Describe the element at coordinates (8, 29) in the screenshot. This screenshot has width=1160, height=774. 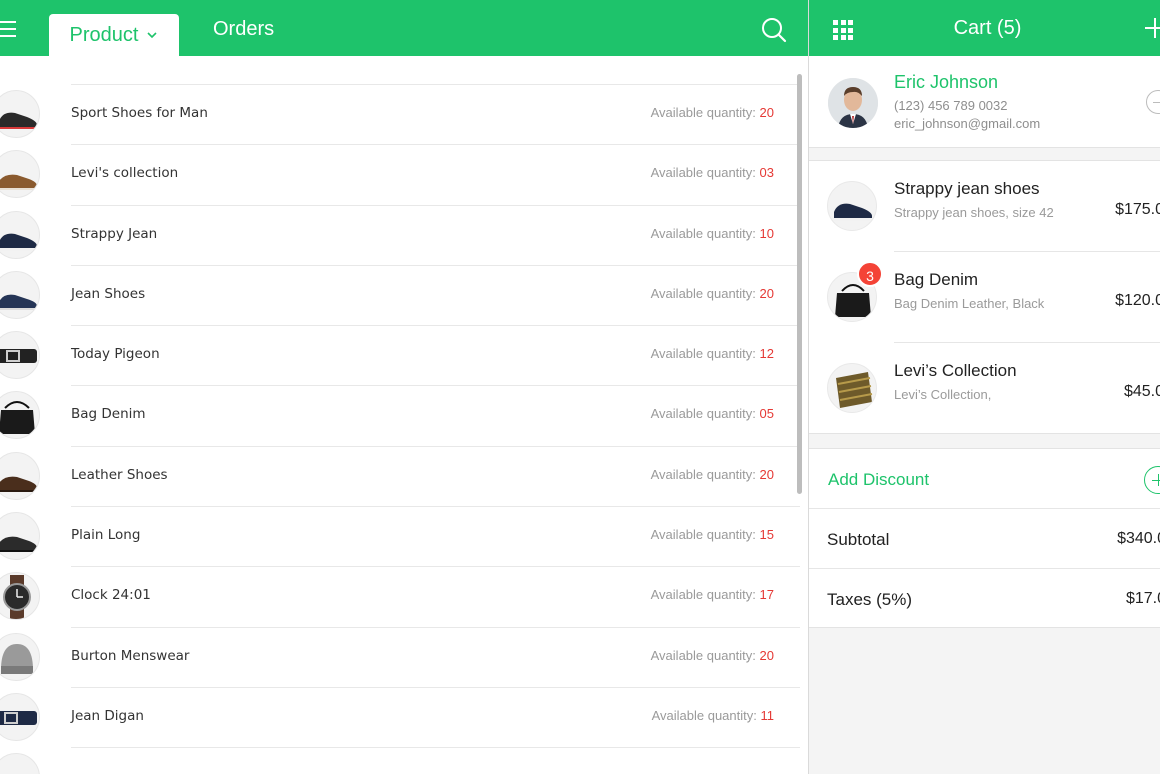
I see `hamburger-menu-icon` at that location.